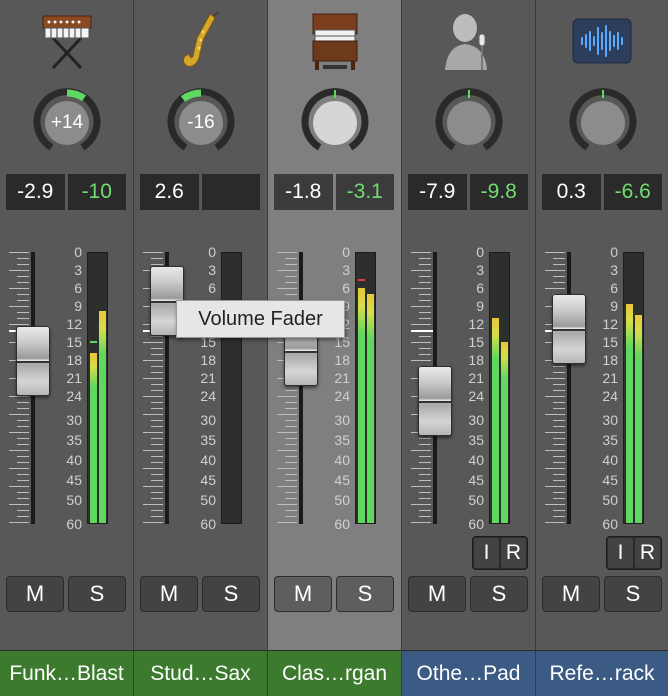  I want to click on input-record-buttons: I R, so click(634, 553).